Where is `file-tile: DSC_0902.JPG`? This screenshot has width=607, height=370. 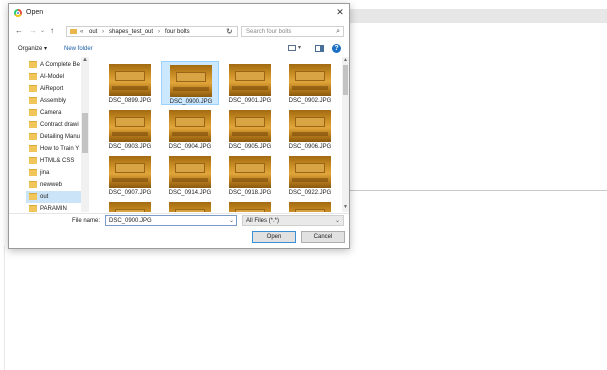
file-tile: DSC_0902.JPG is located at coordinates (310, 83).